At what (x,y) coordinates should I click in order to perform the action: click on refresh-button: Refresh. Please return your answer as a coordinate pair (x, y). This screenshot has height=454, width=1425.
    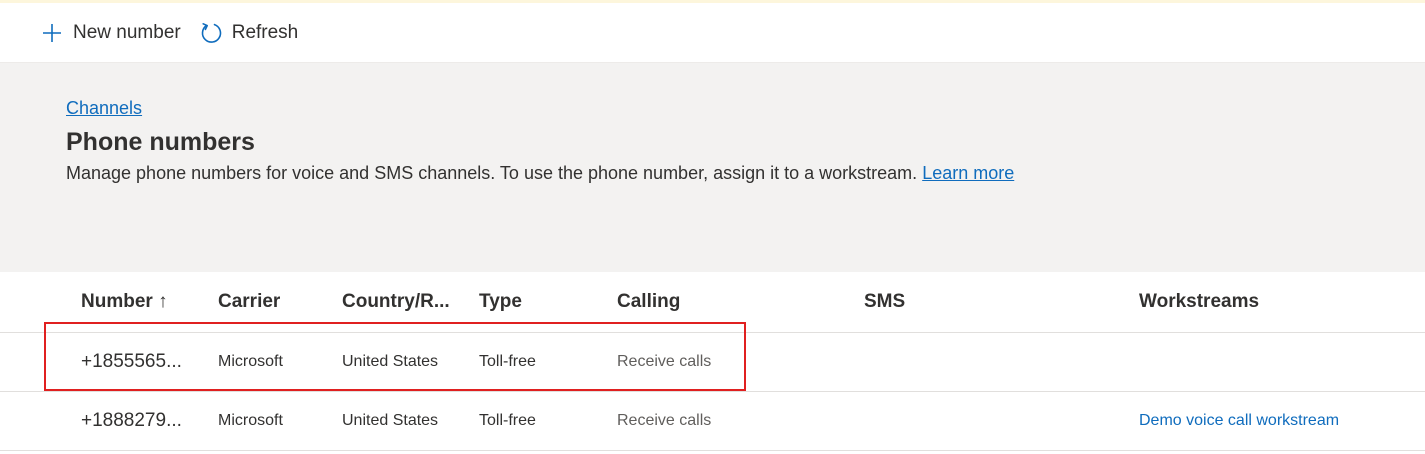
    Looking at the image, I should click on (251, 33).